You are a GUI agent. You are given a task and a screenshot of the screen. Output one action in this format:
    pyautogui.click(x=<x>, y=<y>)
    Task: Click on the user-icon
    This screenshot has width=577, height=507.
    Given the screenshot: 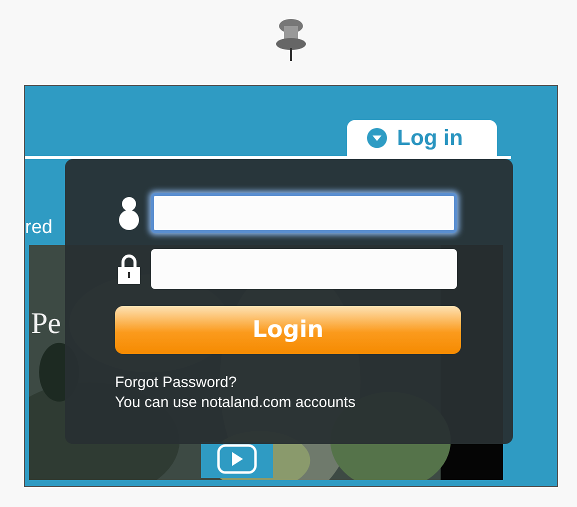 What is the action you would take?
    pyautogui.click(x=129, y=213)
    